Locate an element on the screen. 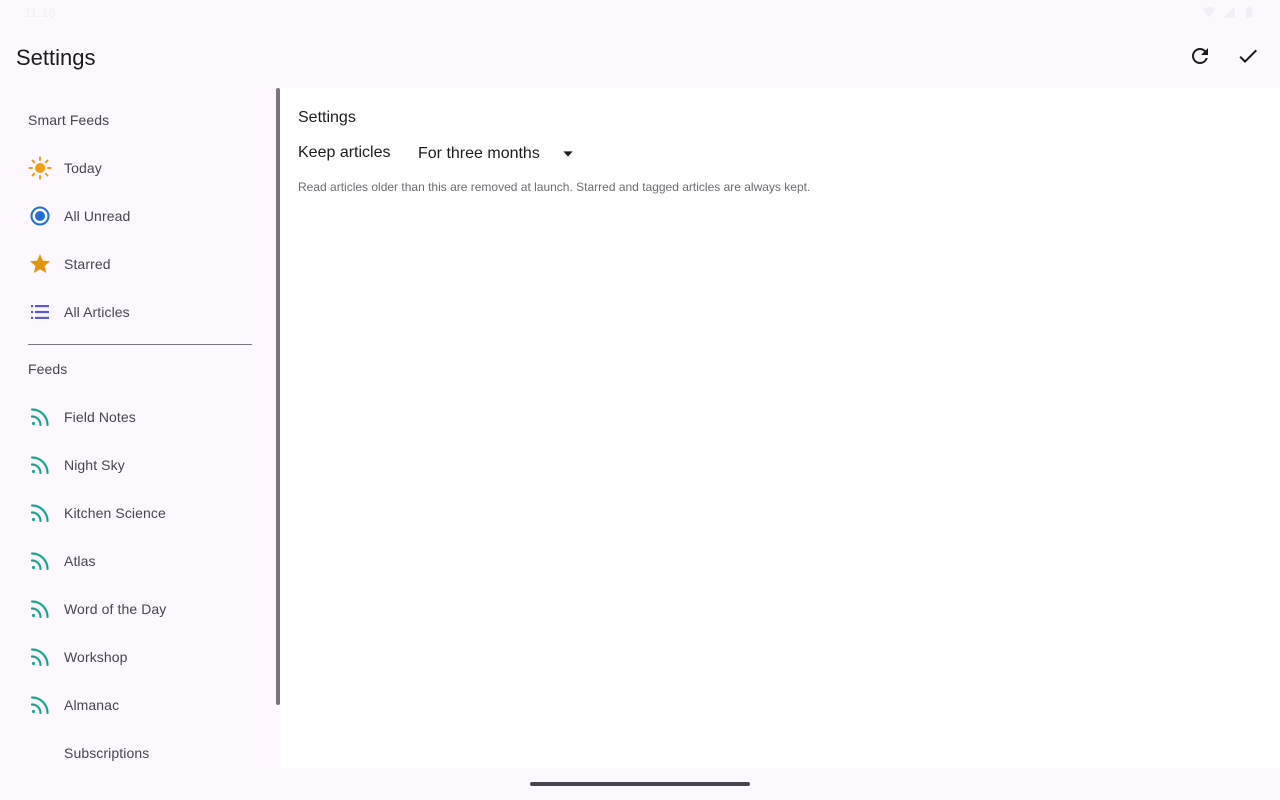 This screenshot has height=800, width=1280. nav-item-feed: Field Notes is located at coordinates (140, 417).